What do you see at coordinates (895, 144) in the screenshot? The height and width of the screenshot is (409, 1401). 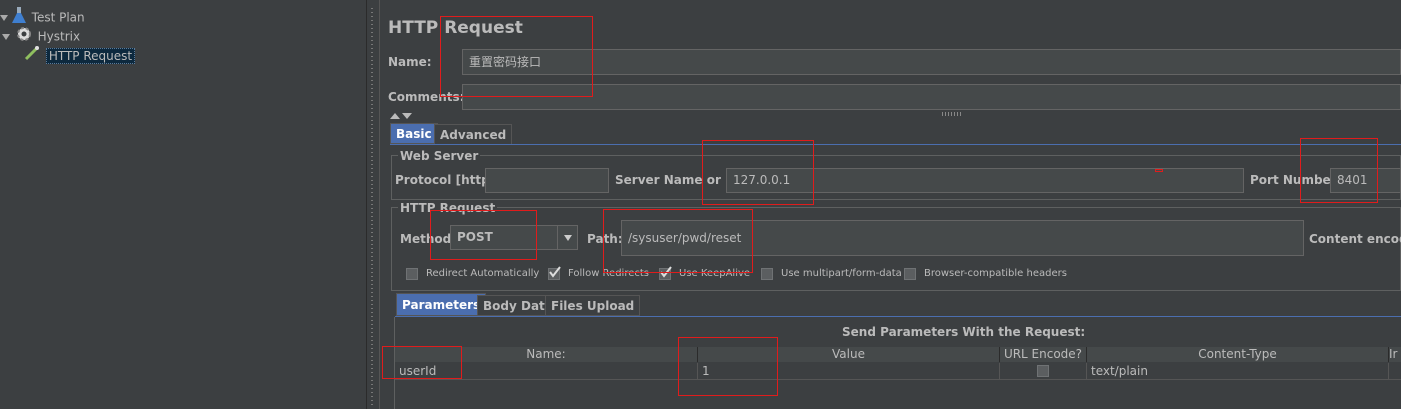 I see `tab-underline` at bounding box center [895, 144].